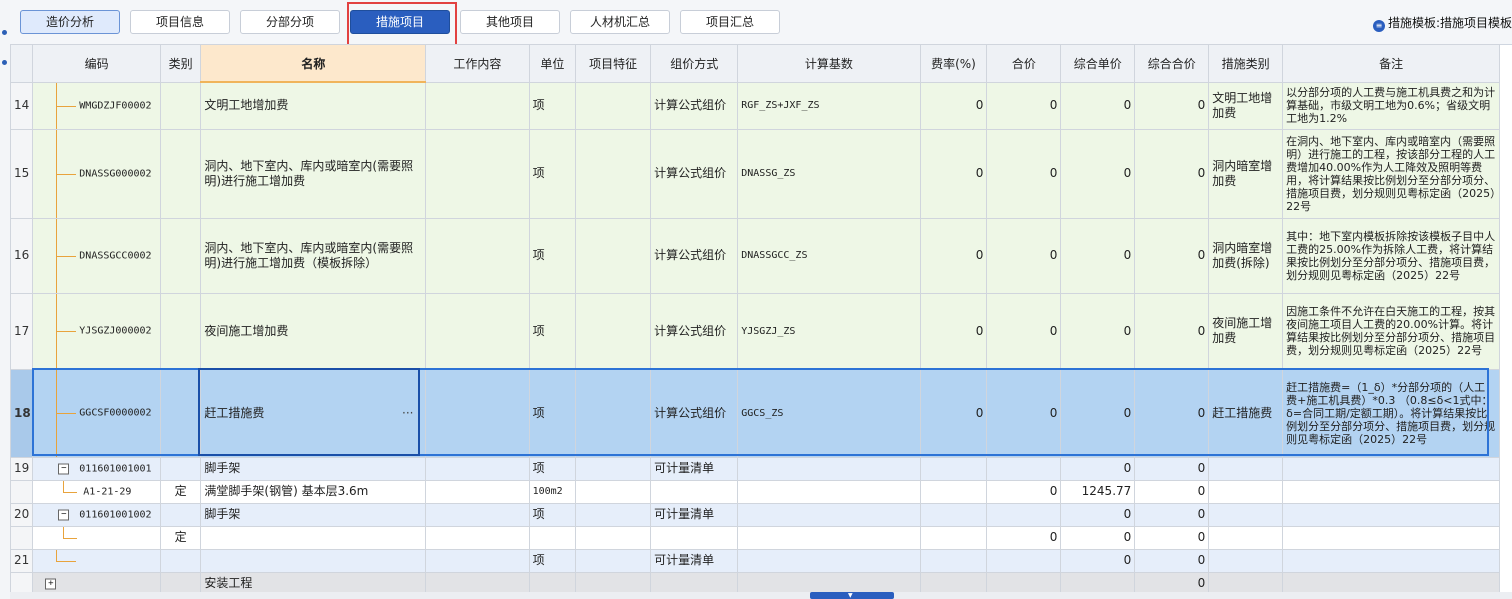 The width and height of the screenshot is (1512, 599). Describe the element at coordinates (1246, 63) in the screenshot. I see `col-measure-type: 措施类别` at that location.